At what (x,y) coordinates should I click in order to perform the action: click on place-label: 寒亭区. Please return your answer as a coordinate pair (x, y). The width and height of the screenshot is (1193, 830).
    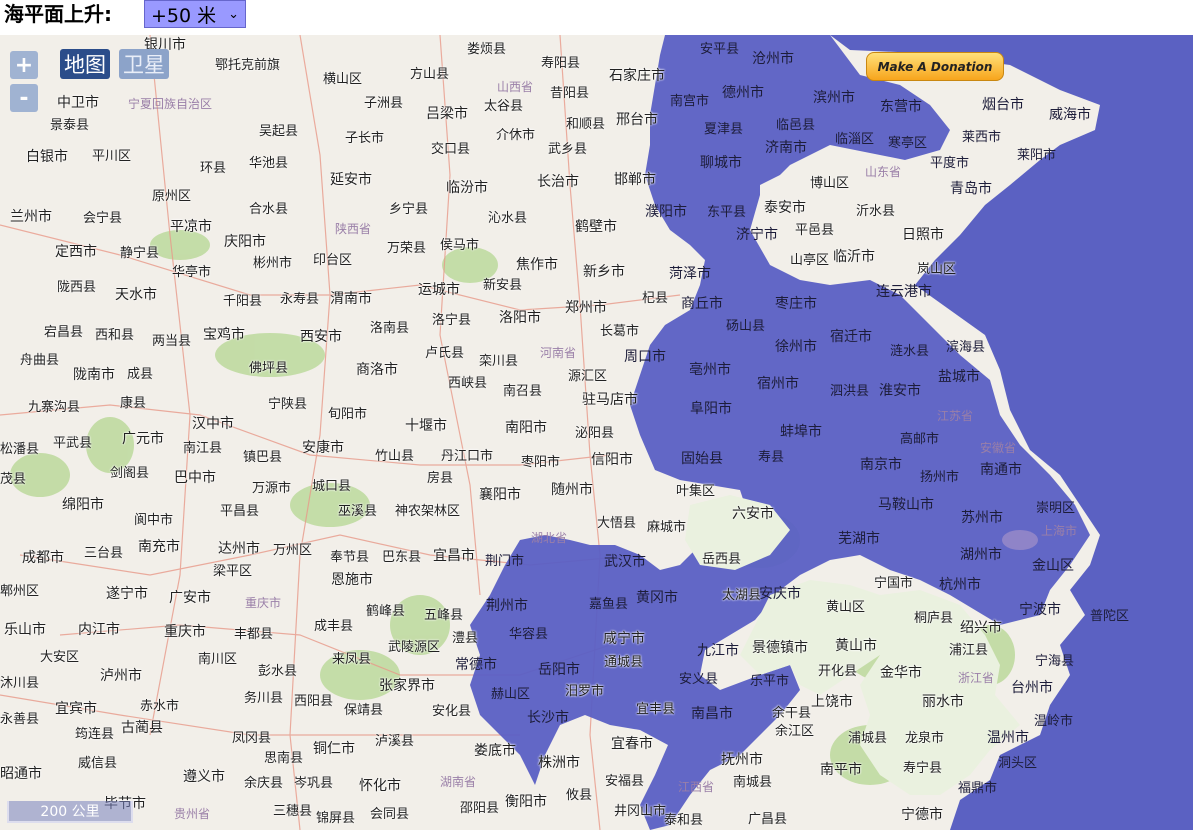
    Looking at the image, I should click on (908, 143).